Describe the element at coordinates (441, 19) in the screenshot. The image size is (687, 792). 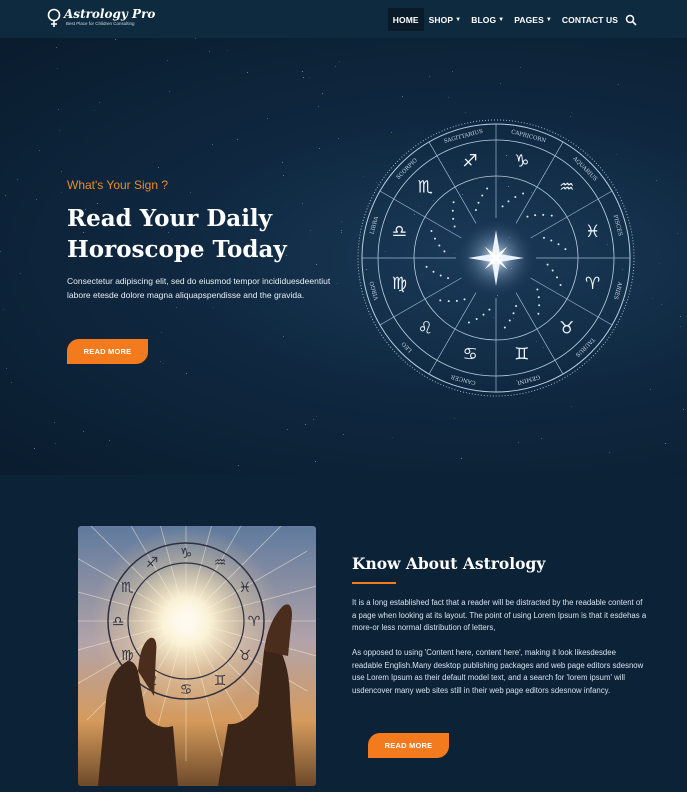
I see `nav-item-label: SHOP` at that location.